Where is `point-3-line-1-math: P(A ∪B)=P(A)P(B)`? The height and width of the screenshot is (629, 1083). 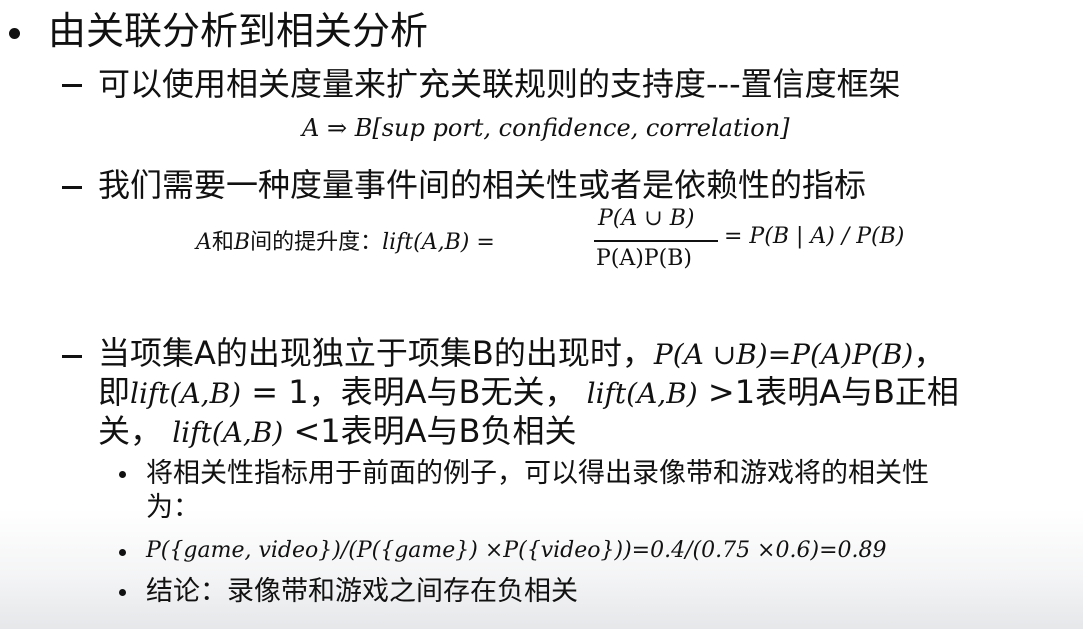
point-3-line-1-math: P(A ∪B)=P(A)P(B) is located at coordinates (783, 354).